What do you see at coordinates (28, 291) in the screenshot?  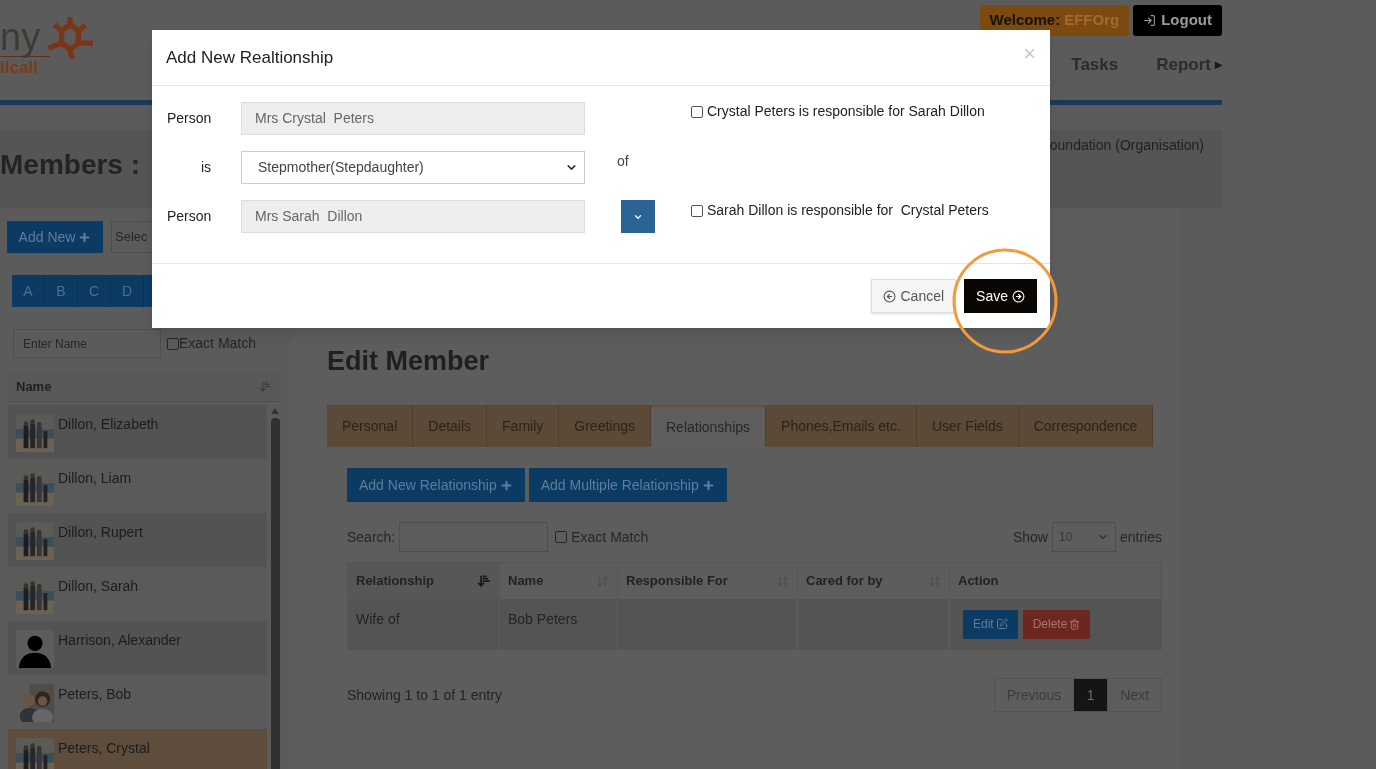 I see `letter-button: A` at bounding box center [28, 291].